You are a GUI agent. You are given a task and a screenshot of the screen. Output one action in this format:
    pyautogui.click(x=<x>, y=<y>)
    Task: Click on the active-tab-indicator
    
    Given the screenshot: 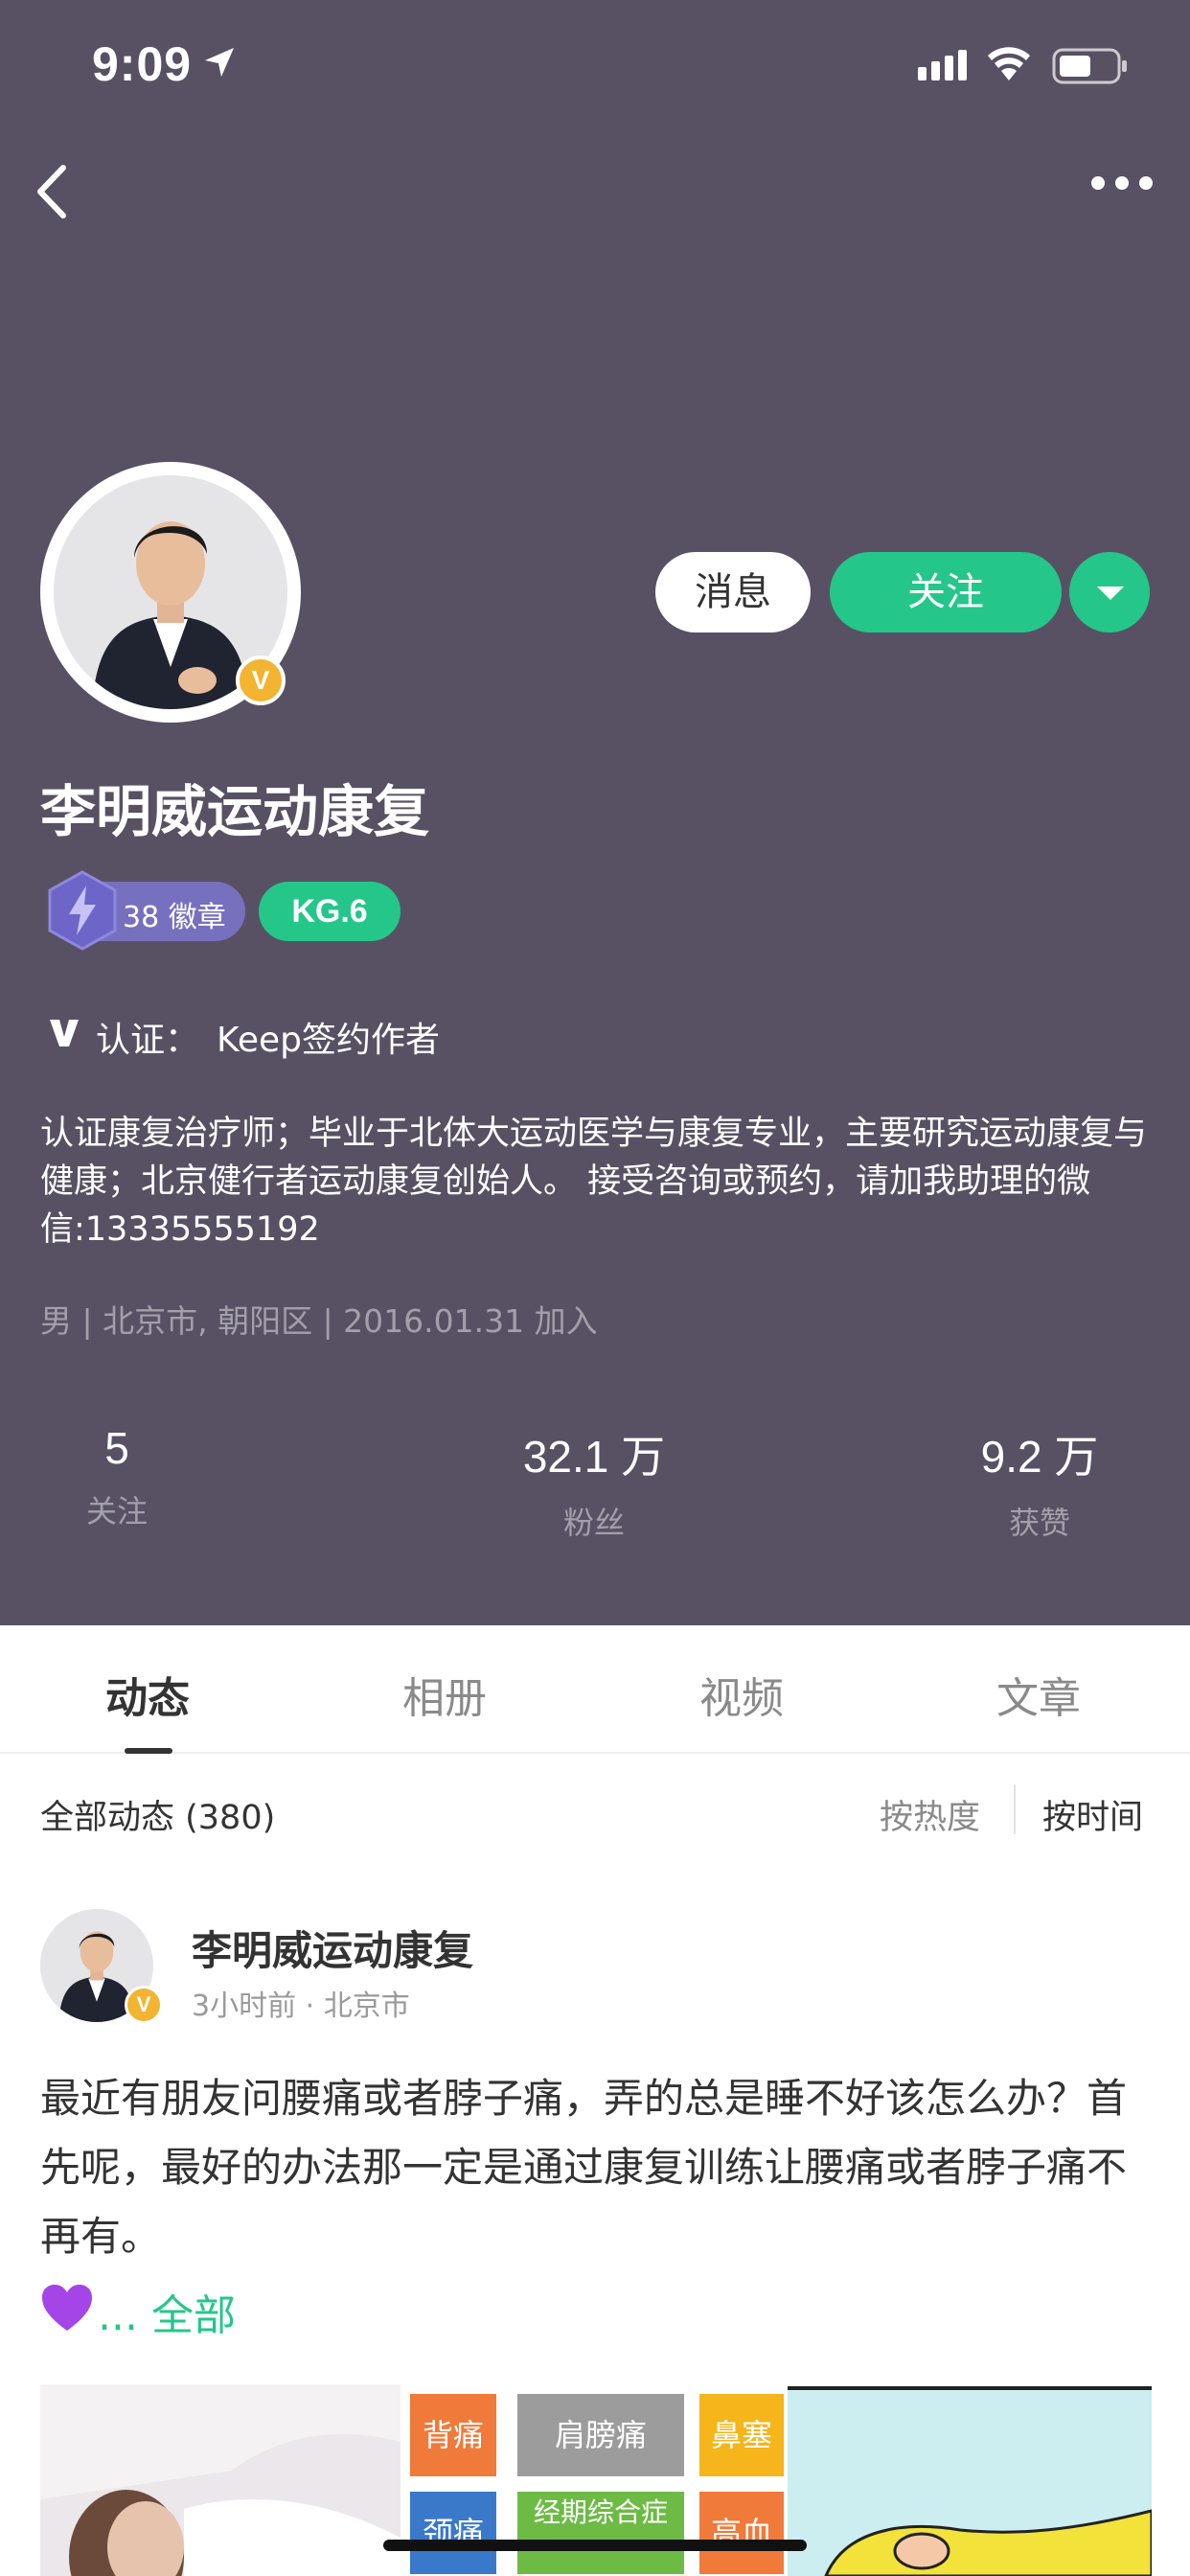 What is the action you would take?
    pyautogui.click(x=148, y=1751)
    